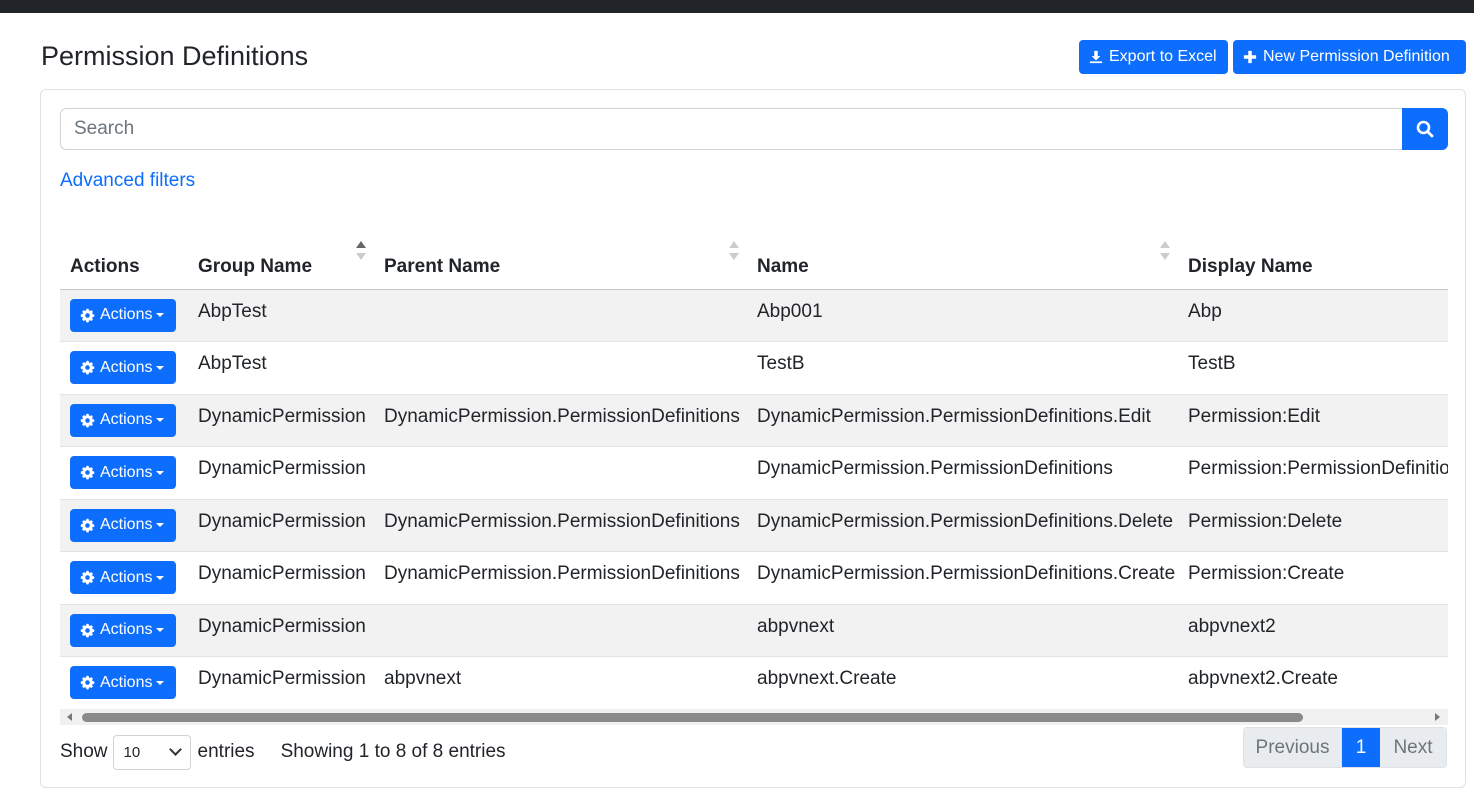  What do you see at coordinates (1250, 266) in the screenshot?
I see `column-header-display-name-label: Display Name` at bounding box center [1250, 266].